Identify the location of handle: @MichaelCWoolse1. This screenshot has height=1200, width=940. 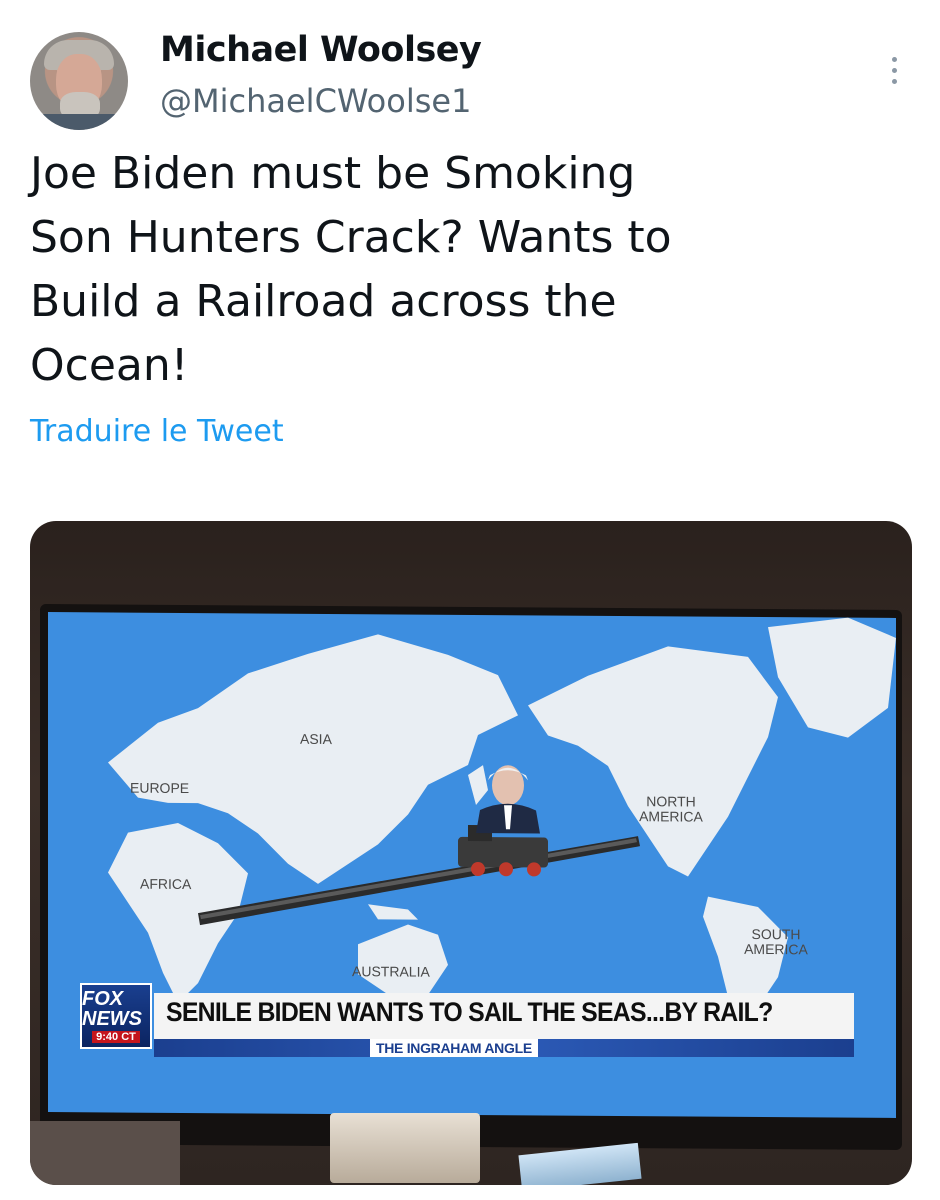
(315, 101).